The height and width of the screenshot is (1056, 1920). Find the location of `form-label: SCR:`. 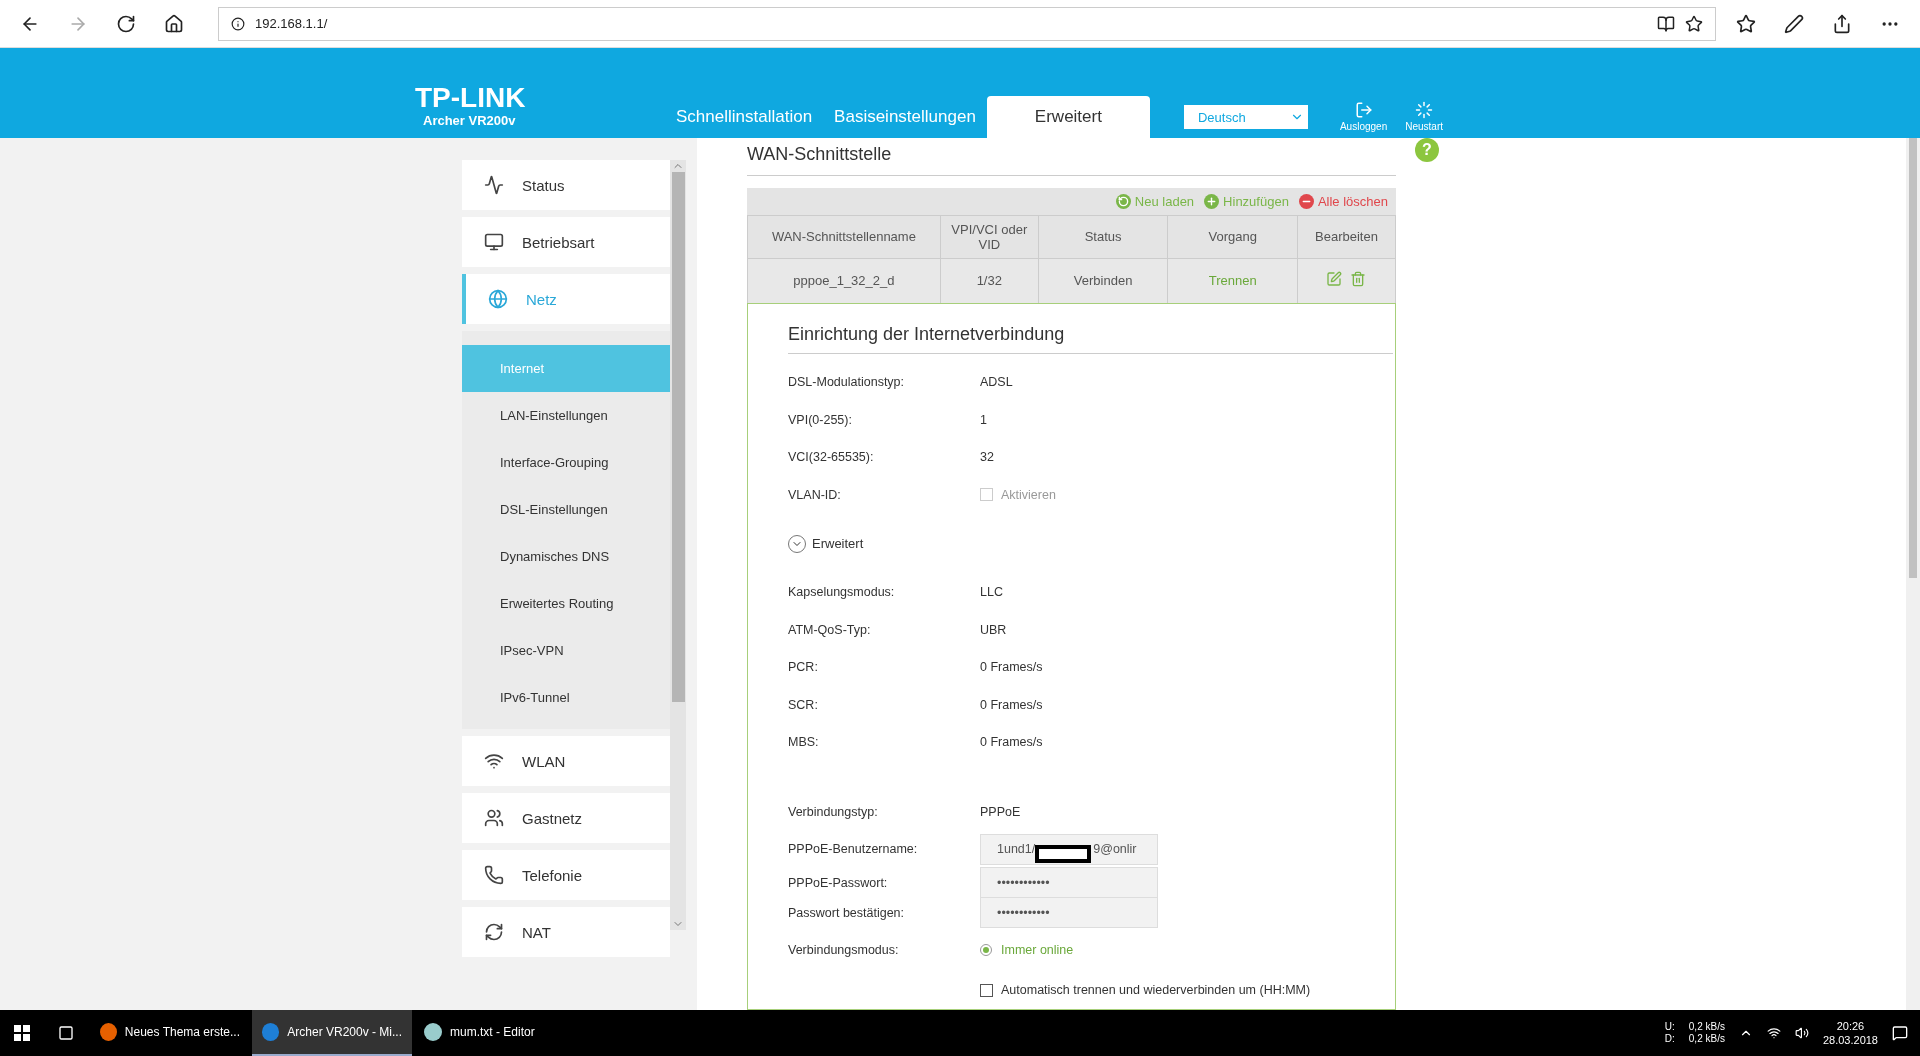

form-label: SCR: is located at coordinates (803, 704).